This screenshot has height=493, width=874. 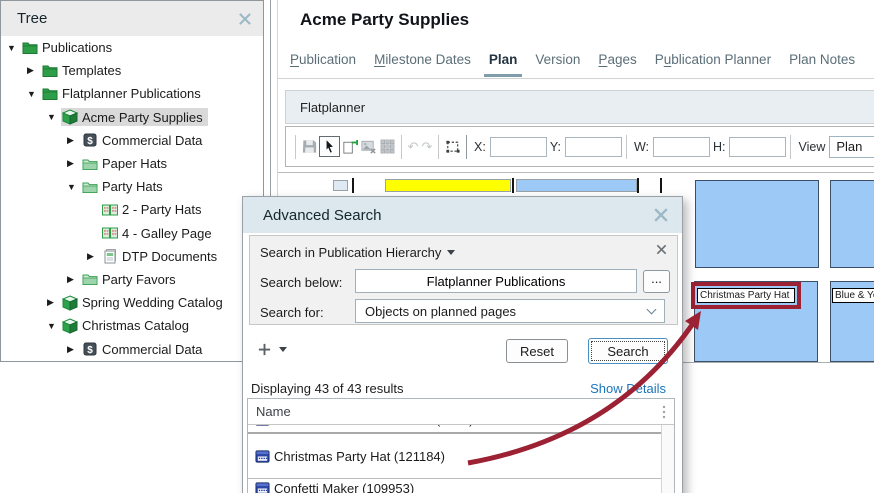 I want to click on plan-strip-divider, so click(x=638, y=185).